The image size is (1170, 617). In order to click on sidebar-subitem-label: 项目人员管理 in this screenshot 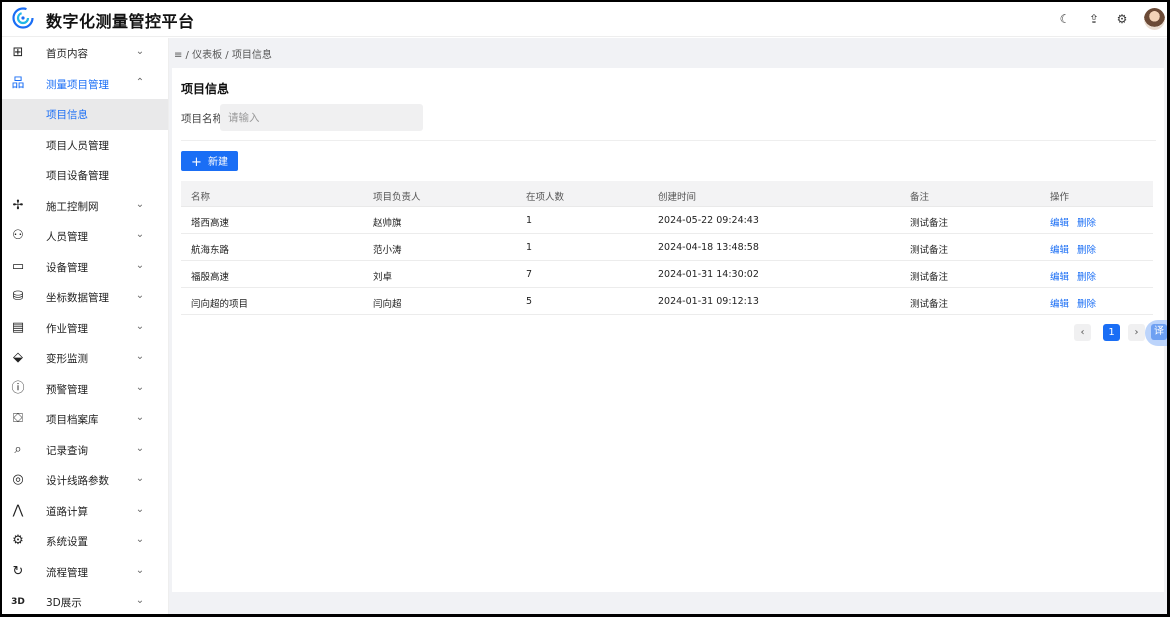, I will do `click(77, 145)`.